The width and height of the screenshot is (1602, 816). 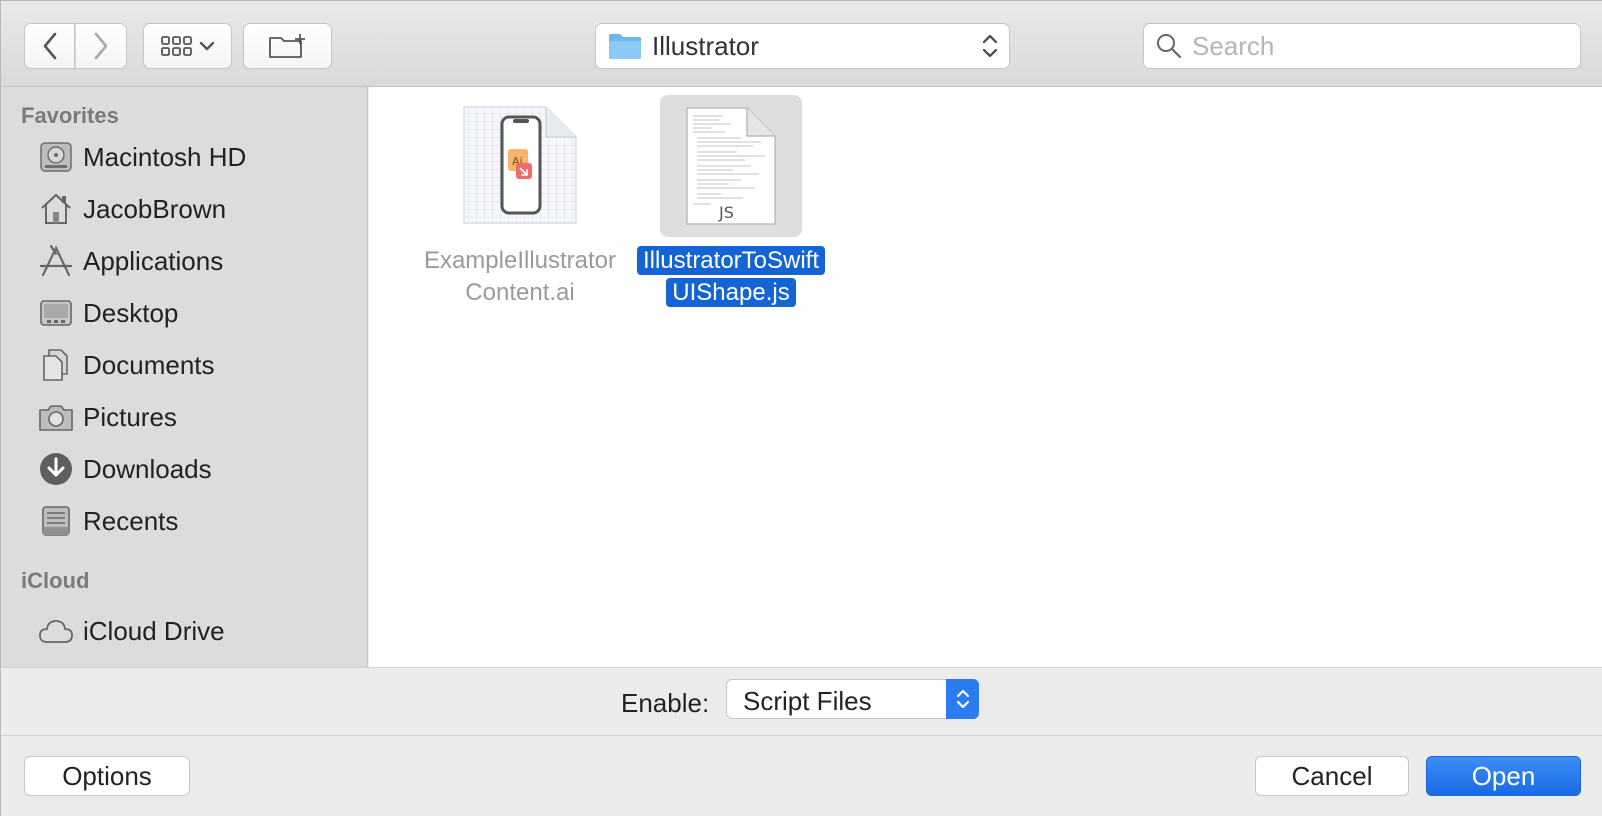 What do you see at coordinates (665, 703) in the screenshot?
I see `enable-label: Enable:` at bounding box center [665, 703].